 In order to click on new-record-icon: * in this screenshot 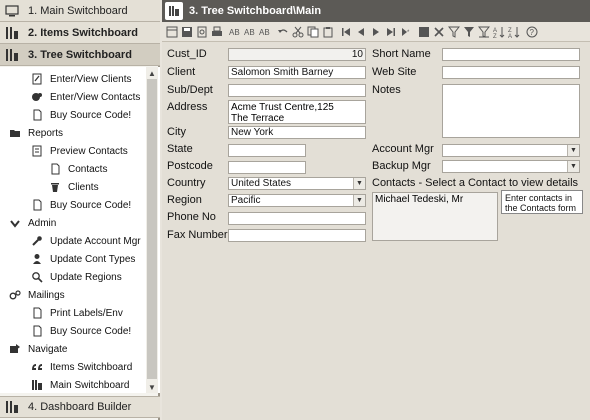, I will do `click(405, 32)`.